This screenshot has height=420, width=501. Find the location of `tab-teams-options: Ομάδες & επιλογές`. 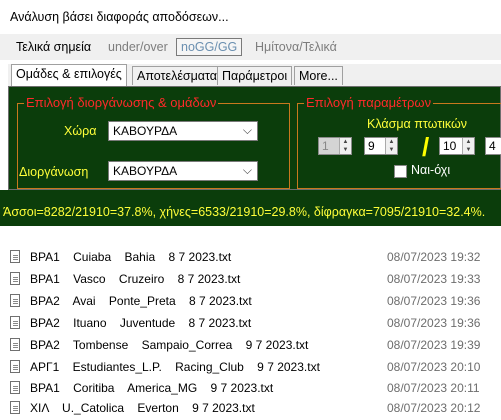

tab-teams-options: Ομάδες & επιλογές is located at coordinates (69, 75).